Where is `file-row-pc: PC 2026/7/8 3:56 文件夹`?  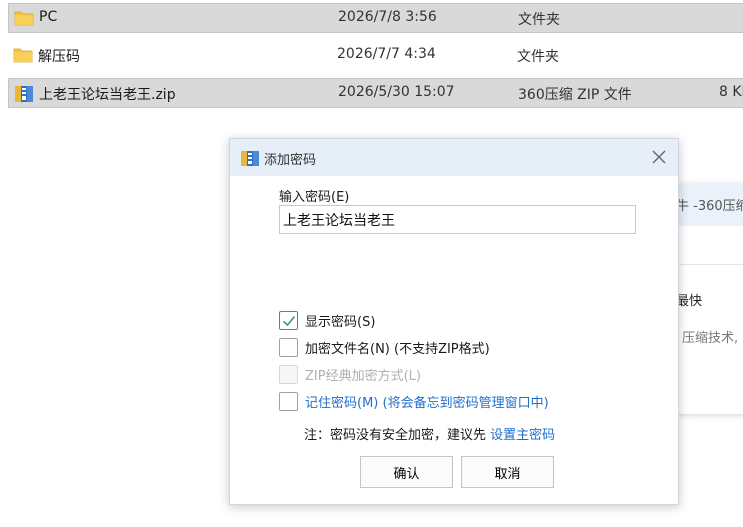 file-row-pc: PC 2026/7/8 3:56 文件夹 is located at coordinates (375, 18).